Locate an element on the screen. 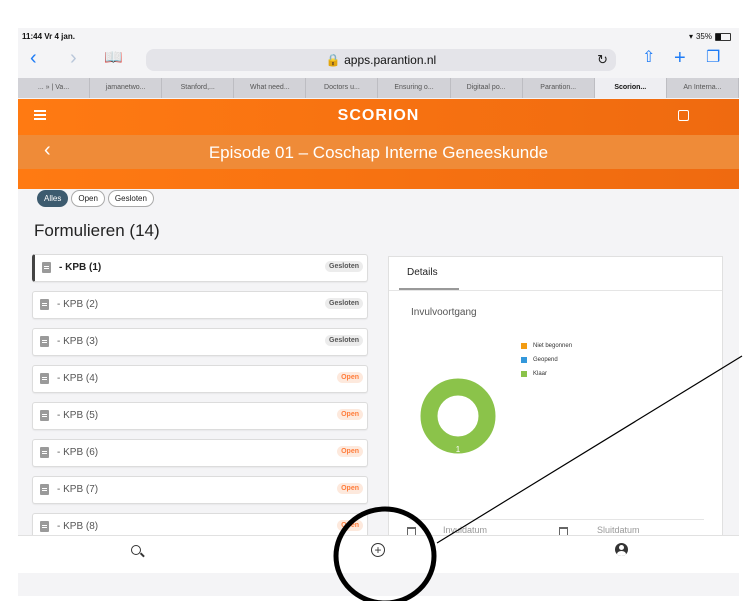 This screenshot has height=601, width=749. tabs-overview-icon: ❐ is located at coordinates (713, 58).